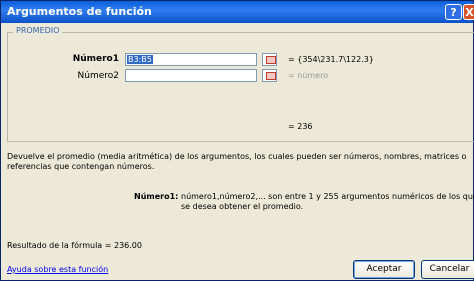 Image resolution: width=474 pixels, height=281 pixels. What do you see at coordinates (191, 75) in the screenshot?
I see `arg2-input` at bounding box center [191, 75].